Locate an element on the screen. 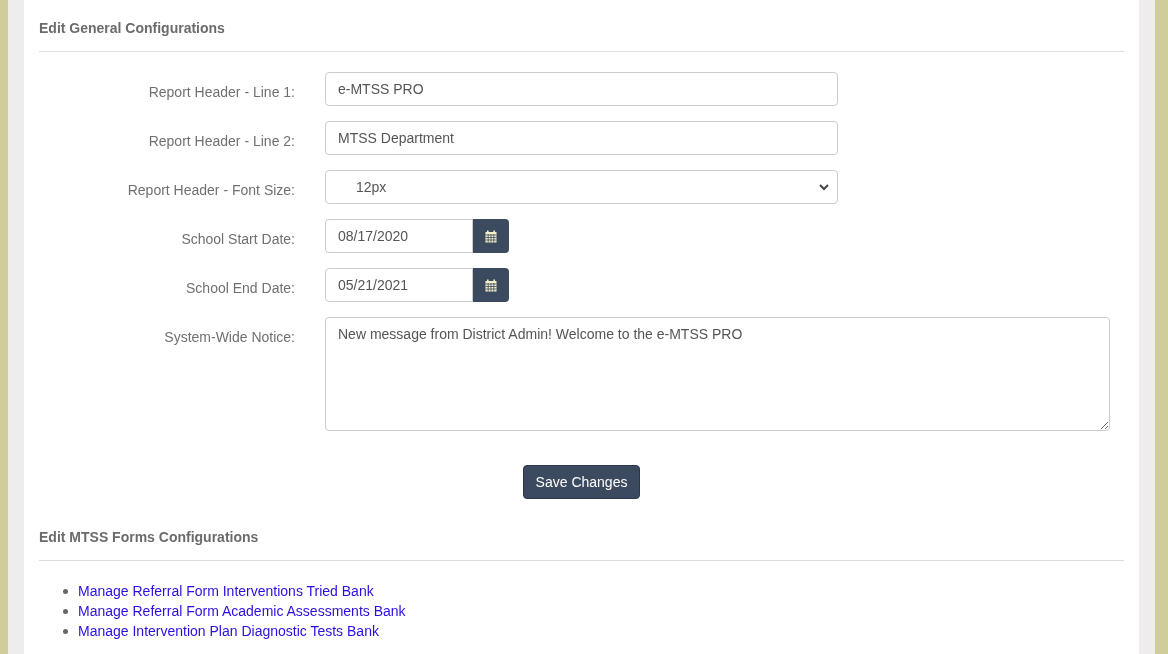 The height and width of the screenshot is (654, 1168). chevron-down-icon is located at coordinates (824, 187).